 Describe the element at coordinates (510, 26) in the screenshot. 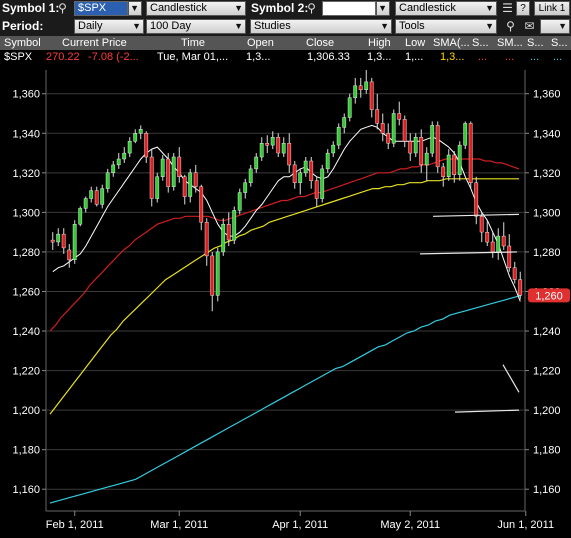

I see `zoom-icon: ⚲` at that location.